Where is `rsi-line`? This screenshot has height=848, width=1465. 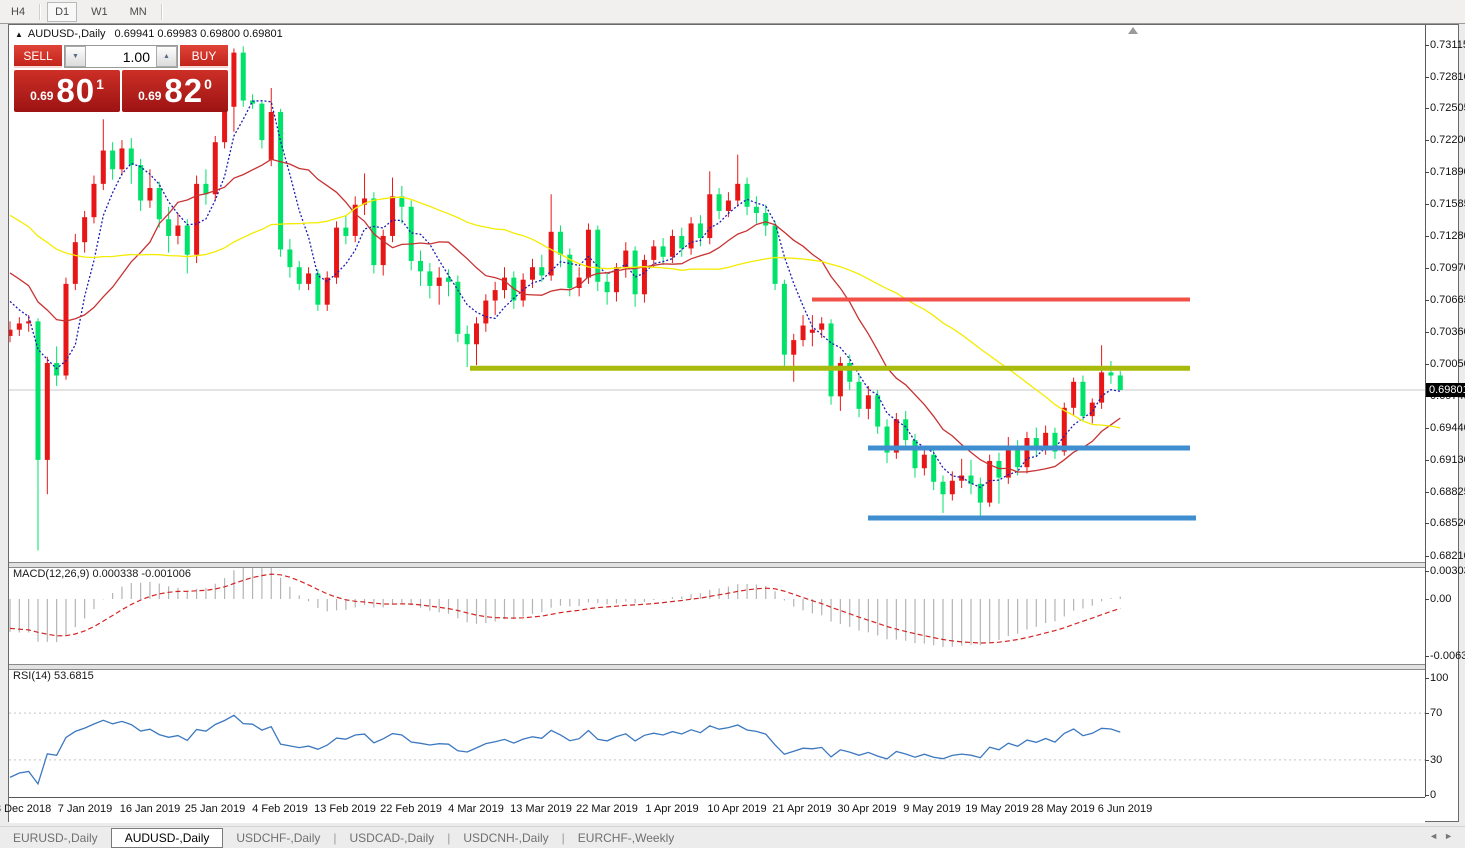
rsi-line is located at coordinates (565, 750).